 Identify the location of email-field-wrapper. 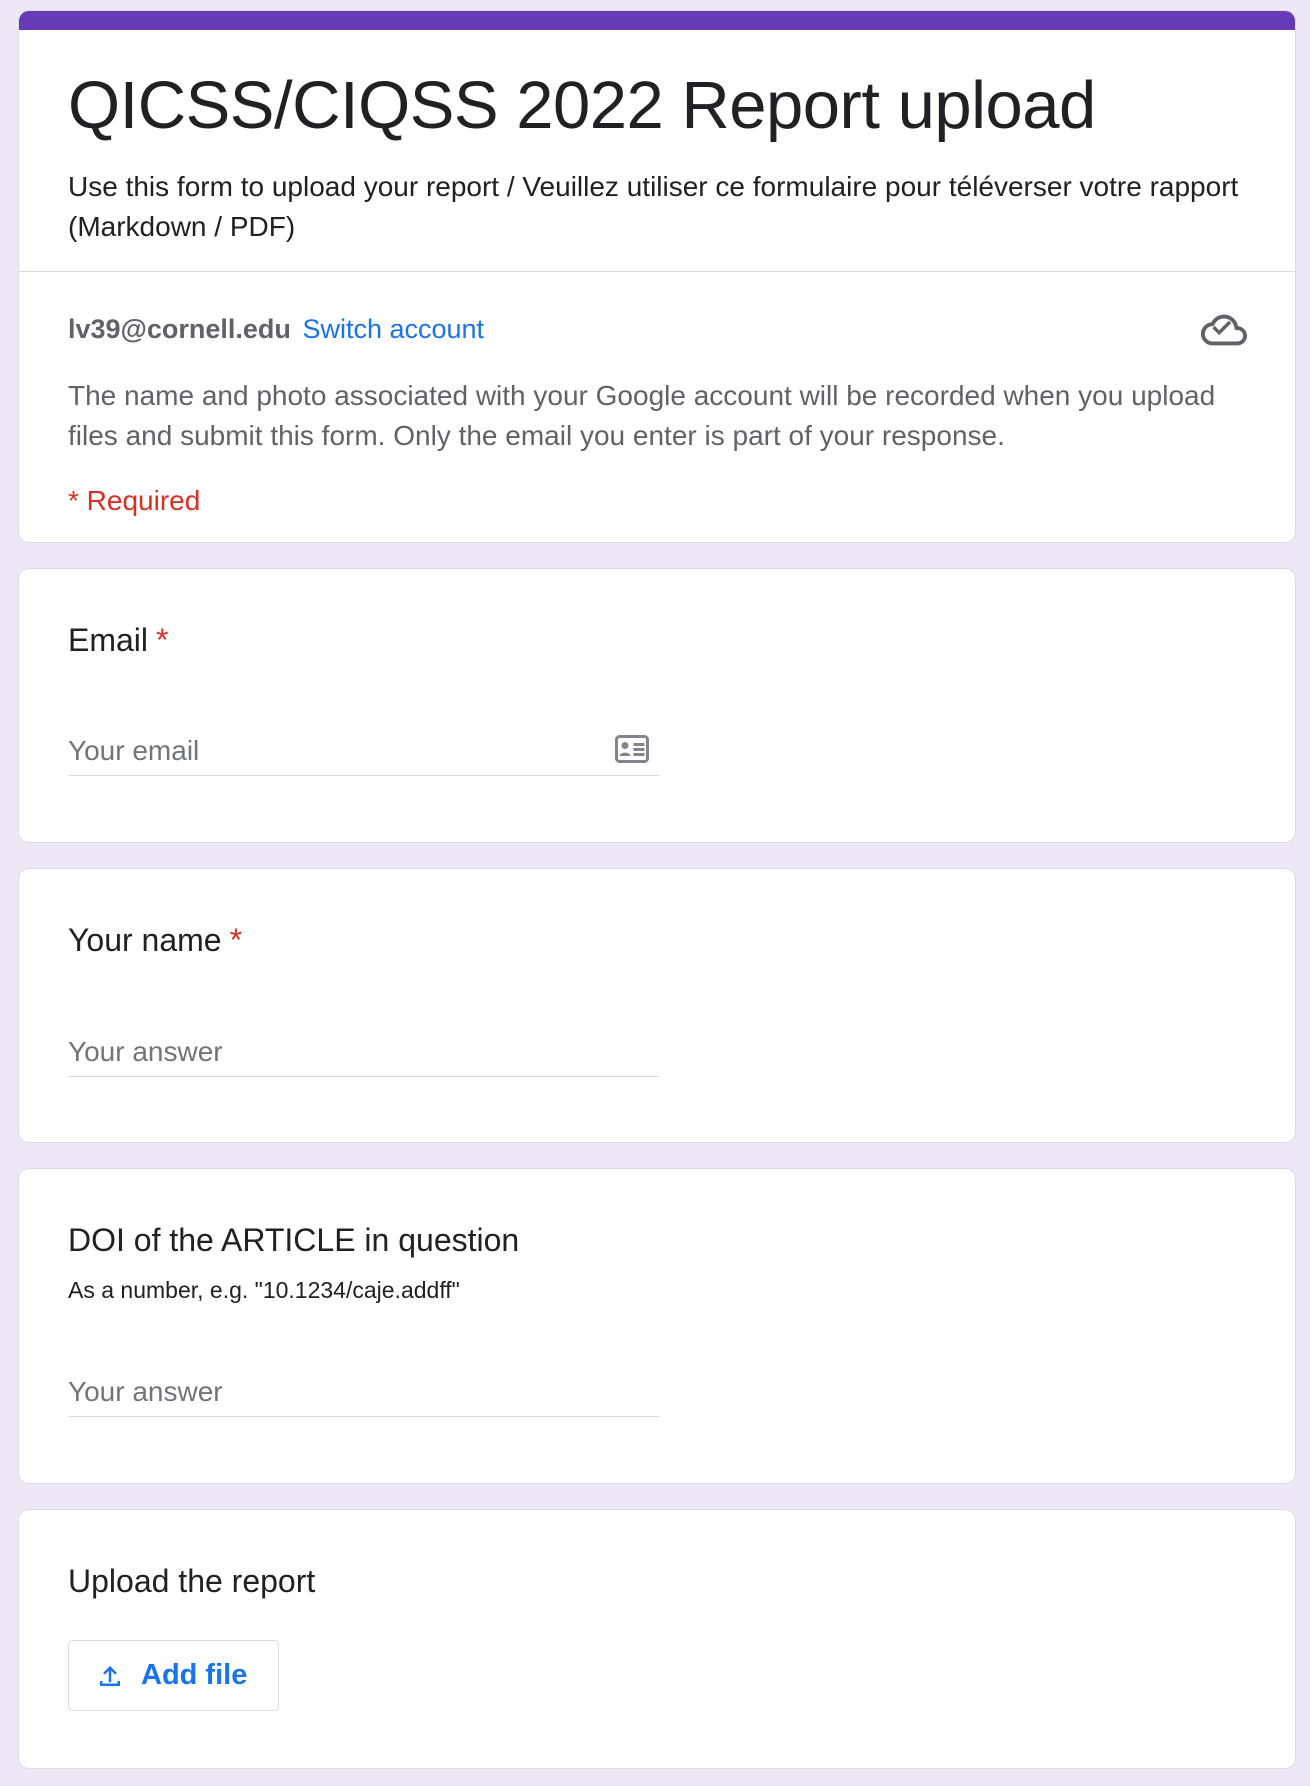
(363, 751).